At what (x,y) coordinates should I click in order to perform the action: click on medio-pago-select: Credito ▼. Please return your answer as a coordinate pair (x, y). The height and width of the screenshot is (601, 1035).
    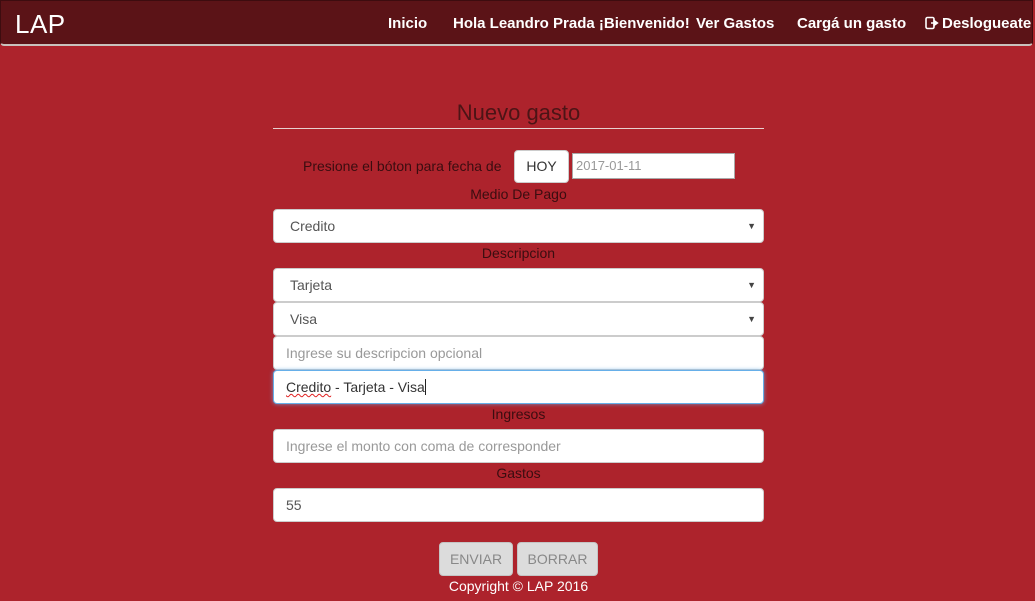
    Looking at the image, I should click on (518, 226).